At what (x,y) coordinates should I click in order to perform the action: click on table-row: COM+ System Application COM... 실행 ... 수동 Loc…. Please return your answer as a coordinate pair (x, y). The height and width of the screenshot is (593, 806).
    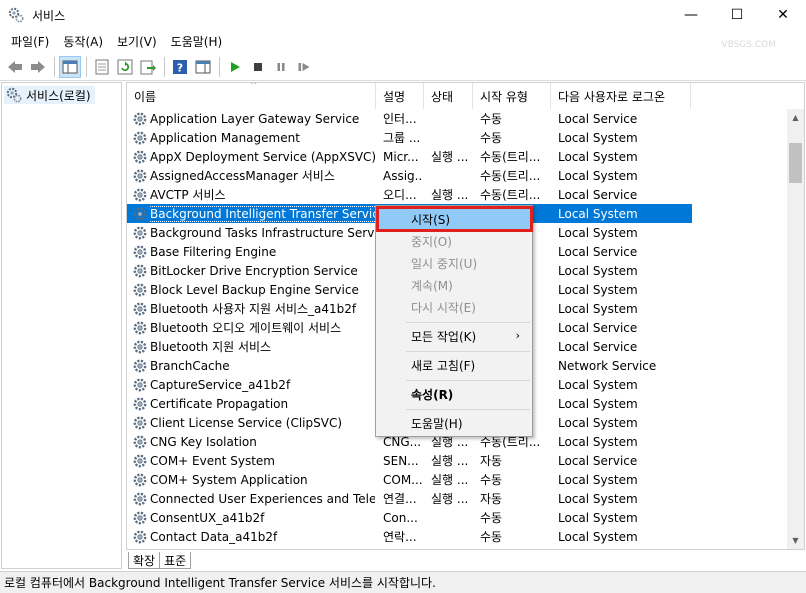
    Looking at the image, I should click on (409, 479).